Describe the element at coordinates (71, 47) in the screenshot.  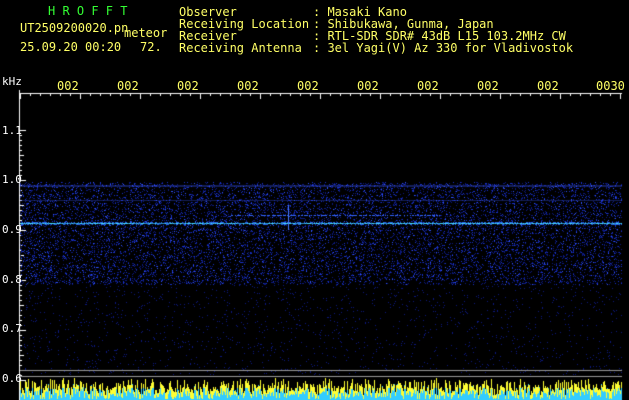
I see `datetime-label: 25.09.20 00:20` at that location.